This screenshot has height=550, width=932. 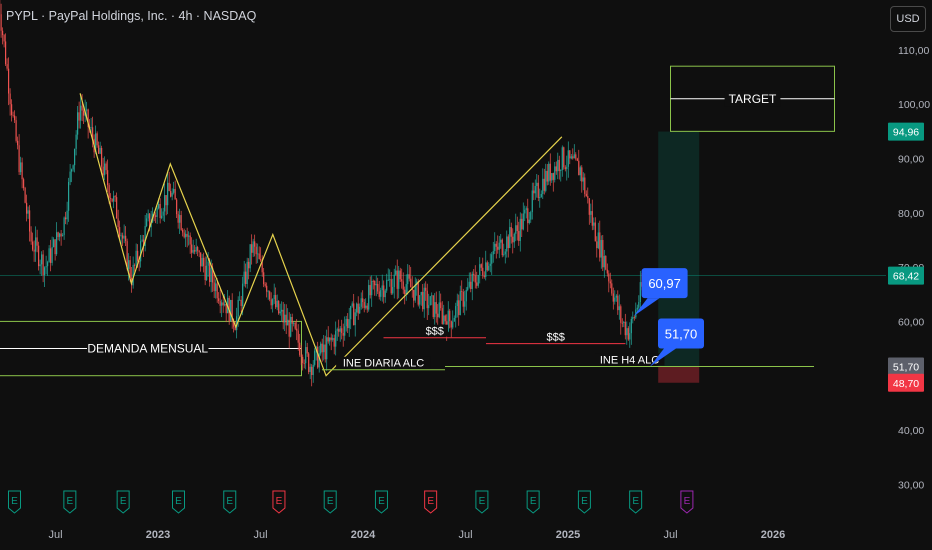 What do you see at coordinates (908, 19) in the screenshot?
I see `currency-button: USD` at bounding box center [908, 19].